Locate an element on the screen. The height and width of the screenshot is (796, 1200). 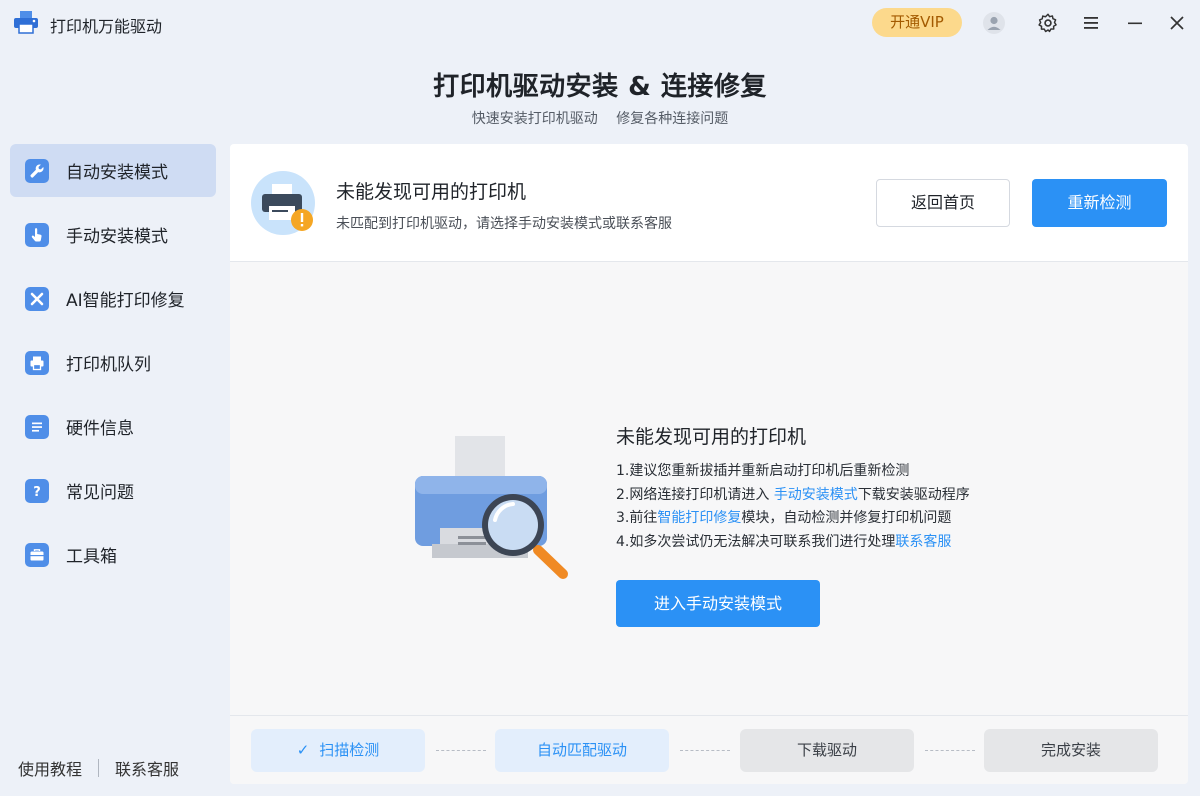
sidebar: 自动安装模式 手动安装模式 AI智能打印修复 打印机队列 硬件信息 ? 常见问题 is located at coordinates (113, 368).